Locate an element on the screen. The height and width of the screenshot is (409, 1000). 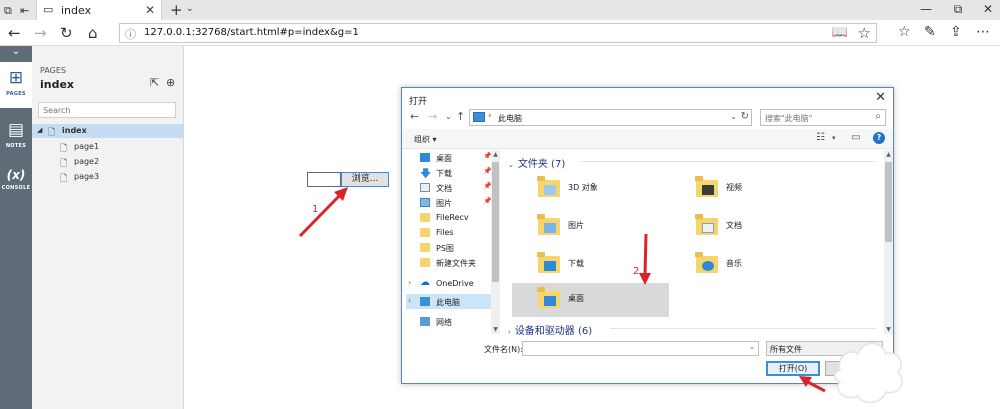
restore-icon: ⧉ is located at coordinates (958, 9).